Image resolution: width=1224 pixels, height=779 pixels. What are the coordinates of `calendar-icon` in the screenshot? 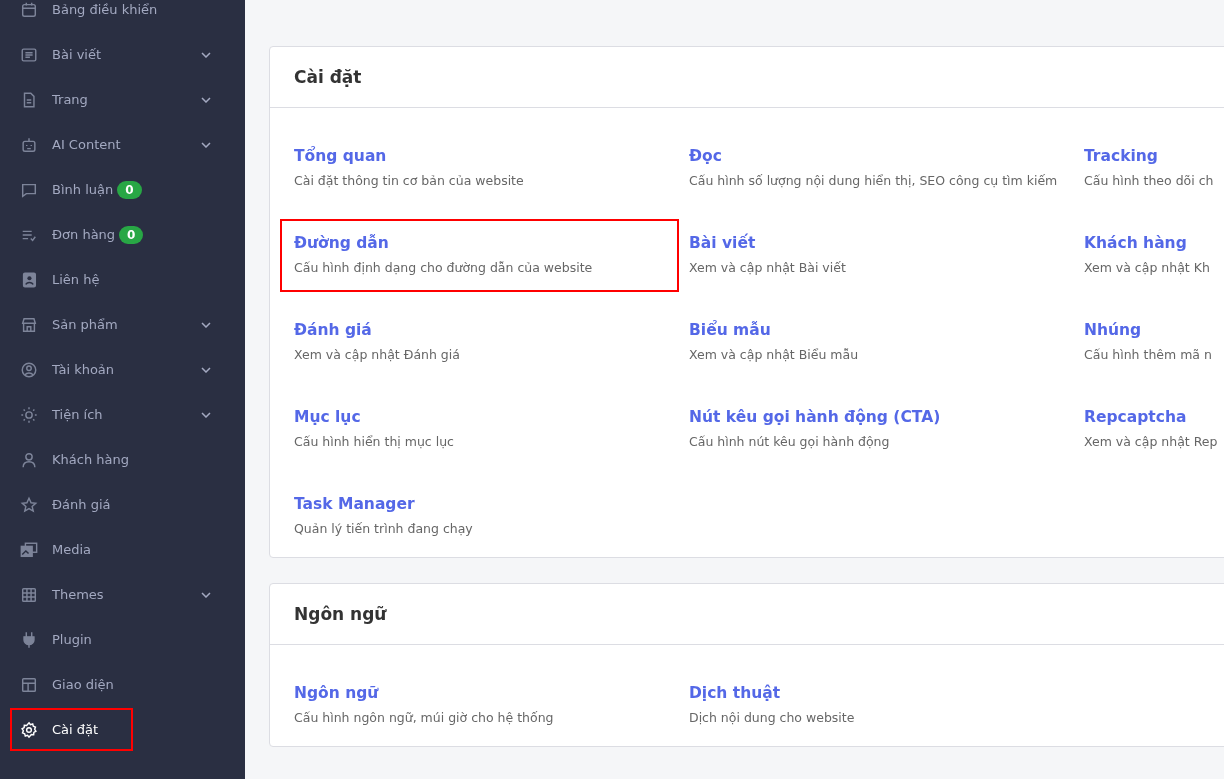 It's located at (29, 9).